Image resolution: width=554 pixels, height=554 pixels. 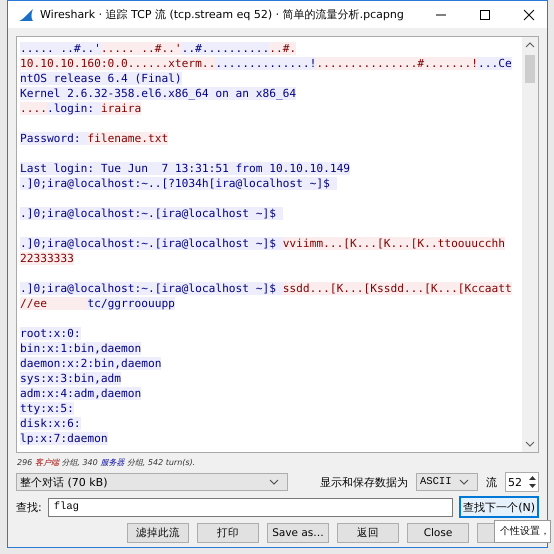 What do you see at coordinates (266, 63) in the screenshot?
I see `stream-line: 10.10.10.160:0.0......xterm................!...............#.......!...Ce` at bounding box center [266, 63].